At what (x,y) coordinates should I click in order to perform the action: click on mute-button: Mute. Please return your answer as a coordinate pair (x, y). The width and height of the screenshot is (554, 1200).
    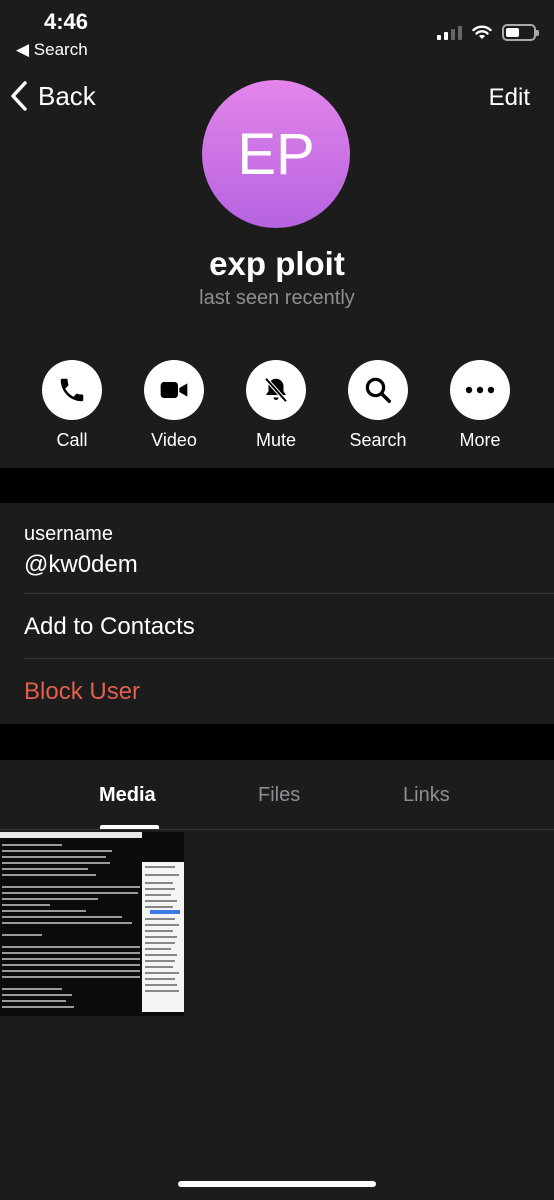
    Looking at the image, I should click on (276, 405).